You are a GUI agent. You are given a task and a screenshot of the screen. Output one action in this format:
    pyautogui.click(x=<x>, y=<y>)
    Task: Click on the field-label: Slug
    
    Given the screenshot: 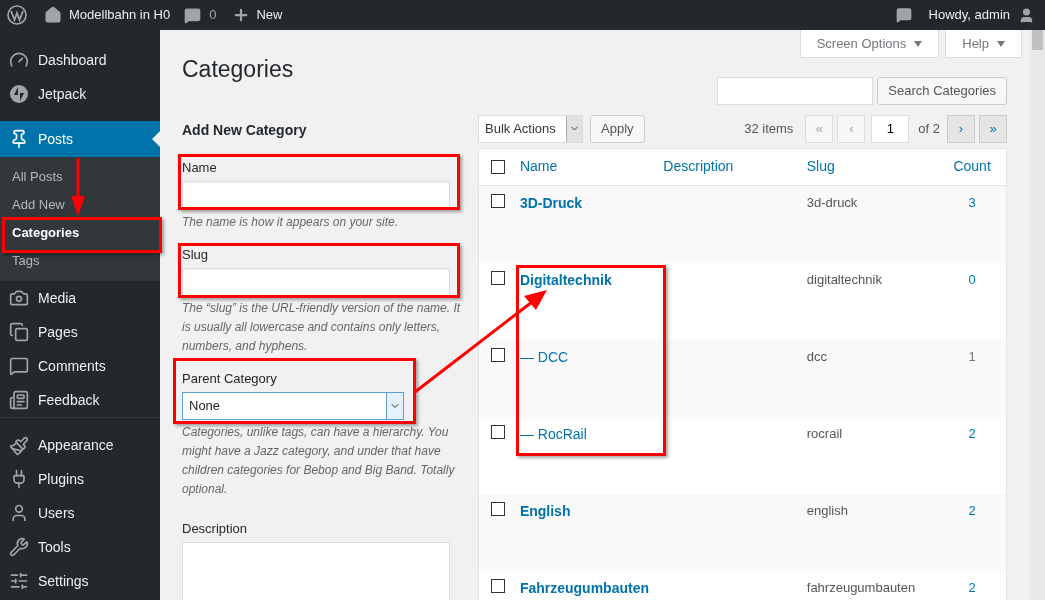 What is the action you would take?
    pyautogui.click(x=196, y=254)
    